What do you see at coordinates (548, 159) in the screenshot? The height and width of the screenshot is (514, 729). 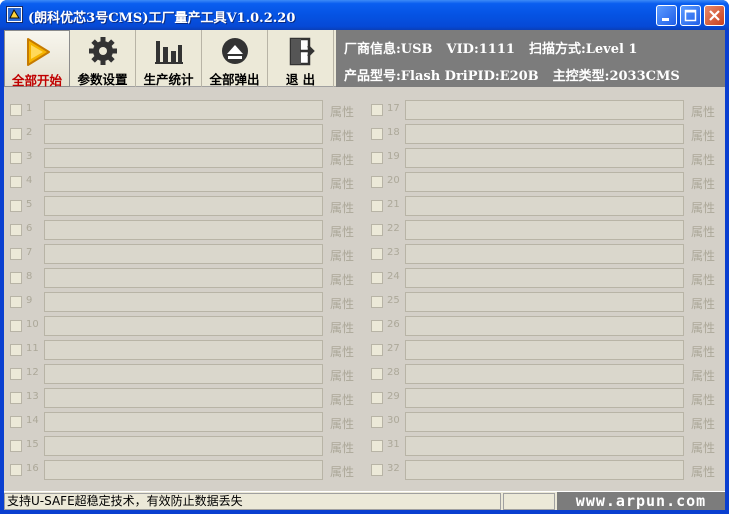 I see `port-row: 19 属性` at bounding box center [548, 159].